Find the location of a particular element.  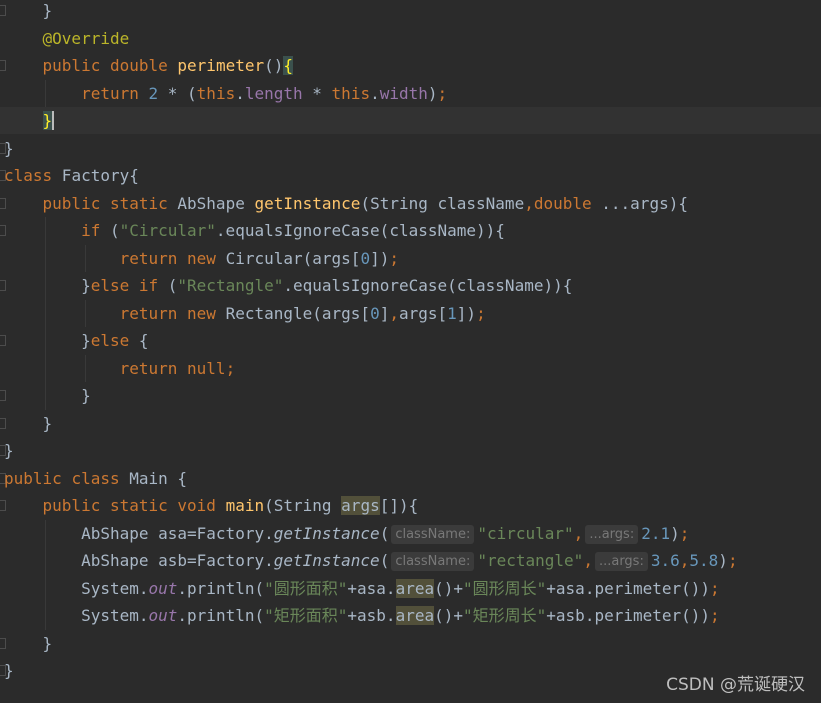

code-line: return null; is located at coordinates (410, 368).